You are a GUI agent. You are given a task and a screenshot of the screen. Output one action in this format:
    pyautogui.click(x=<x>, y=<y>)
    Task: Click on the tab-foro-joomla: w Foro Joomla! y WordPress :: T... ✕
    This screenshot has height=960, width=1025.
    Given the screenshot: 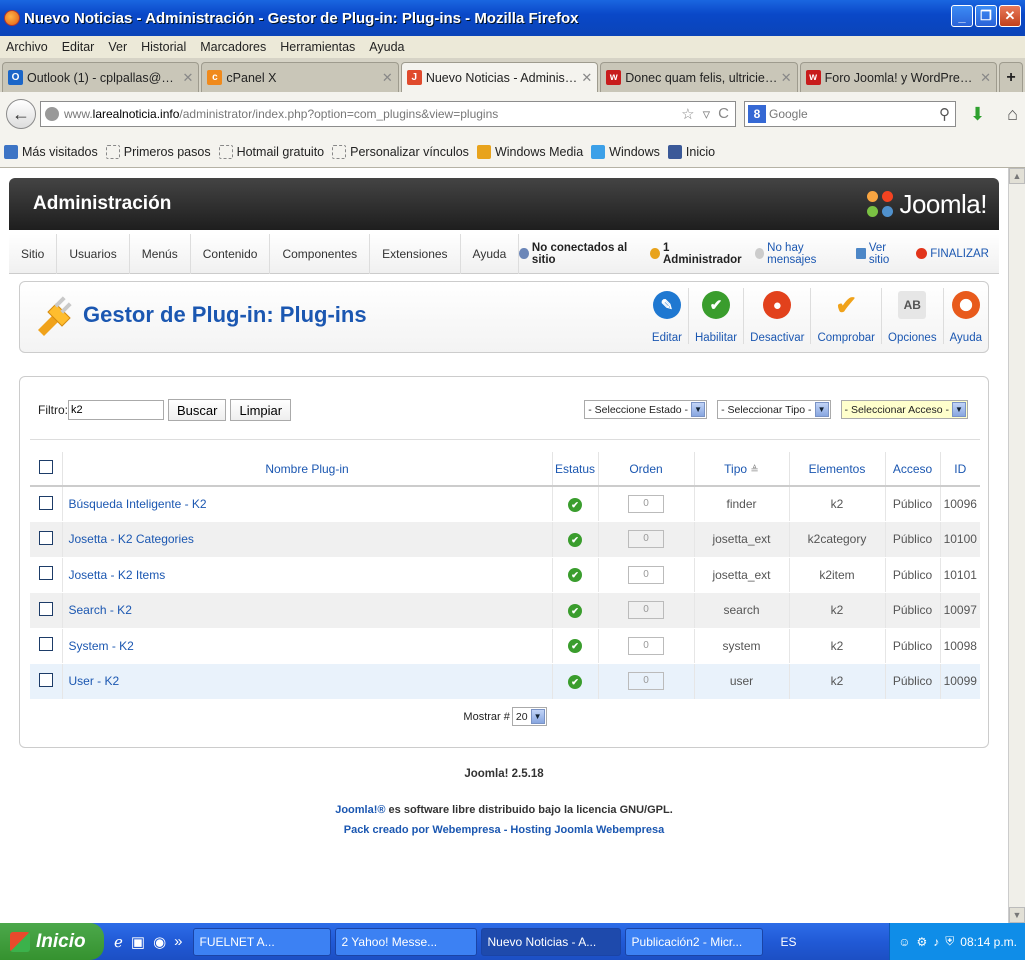 What is the action you would take?
    pyautogui.click(x=898, y=77)
    